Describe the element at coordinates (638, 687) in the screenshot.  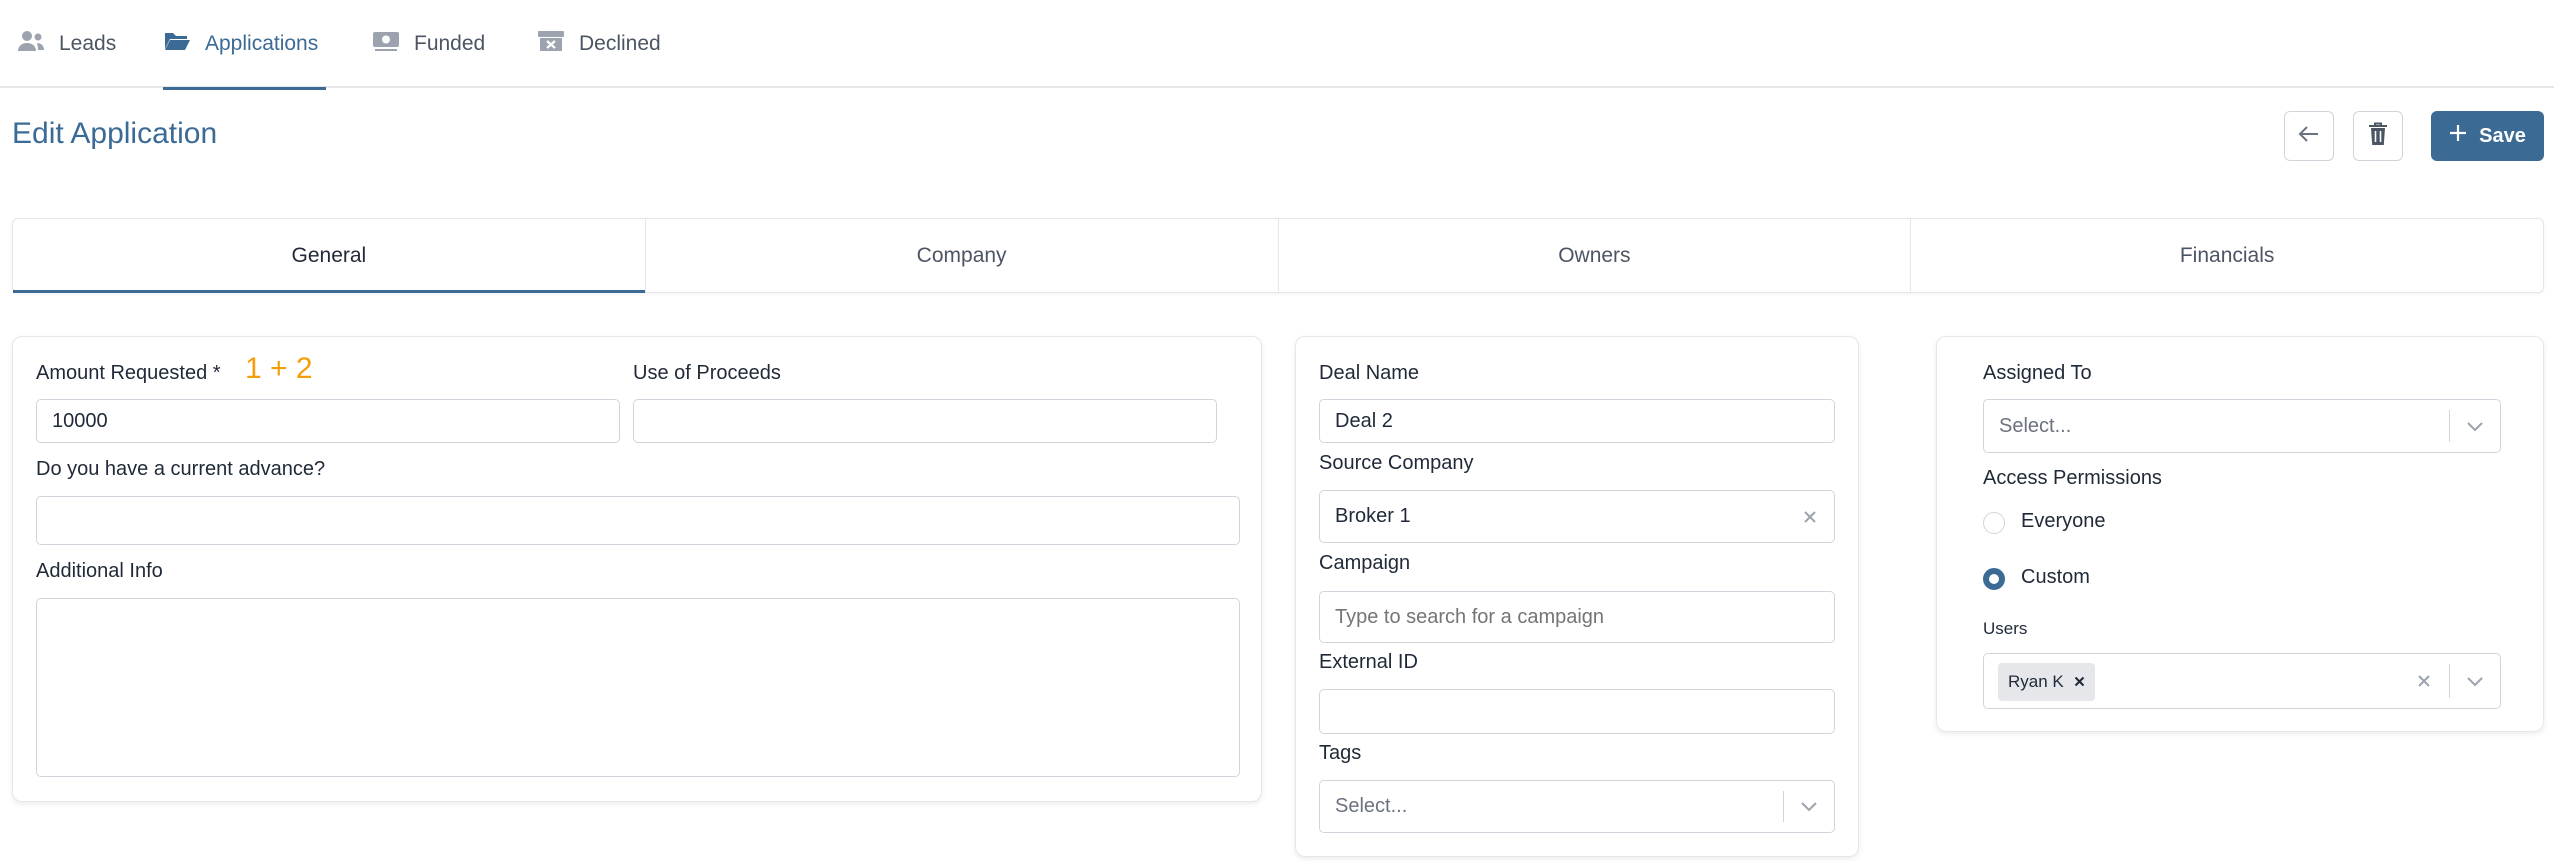
I see `additional-info-textarea` at that location.